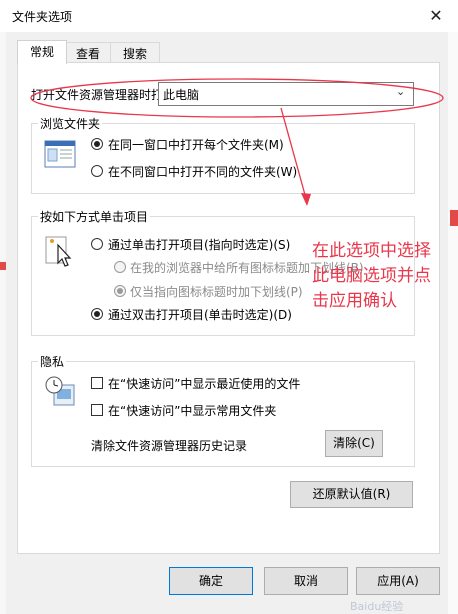 This screenshot has height=614, width=458. I want to click on annotation-text-line3: 击应用确认, so click(354, 301).